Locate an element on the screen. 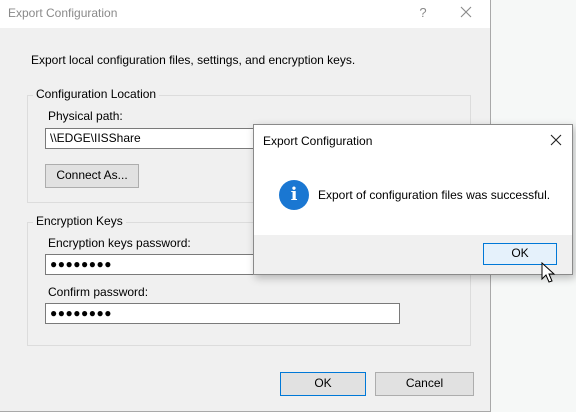 The image size is (576, 412). ok-button: OK is located at coordinates (323, 384).